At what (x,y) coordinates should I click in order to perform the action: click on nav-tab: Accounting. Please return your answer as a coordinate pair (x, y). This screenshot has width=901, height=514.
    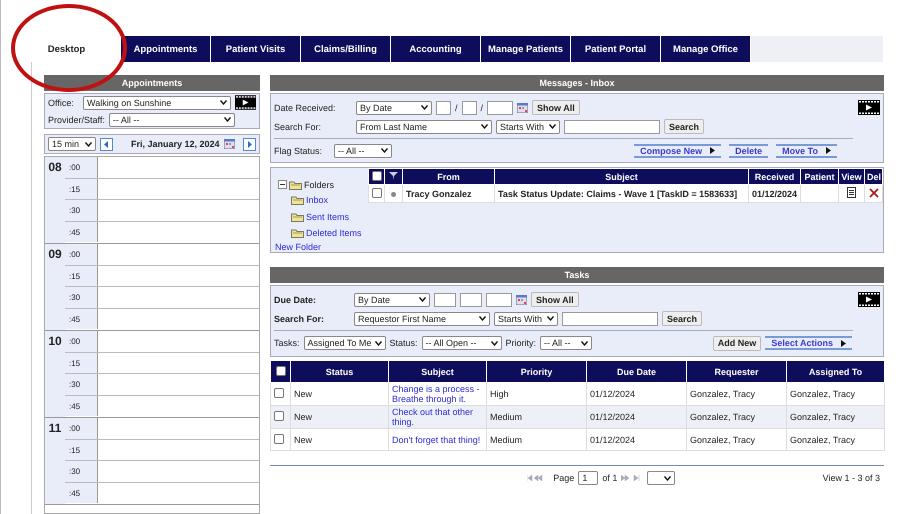
    Looking at the image, I should click on (436, 49).